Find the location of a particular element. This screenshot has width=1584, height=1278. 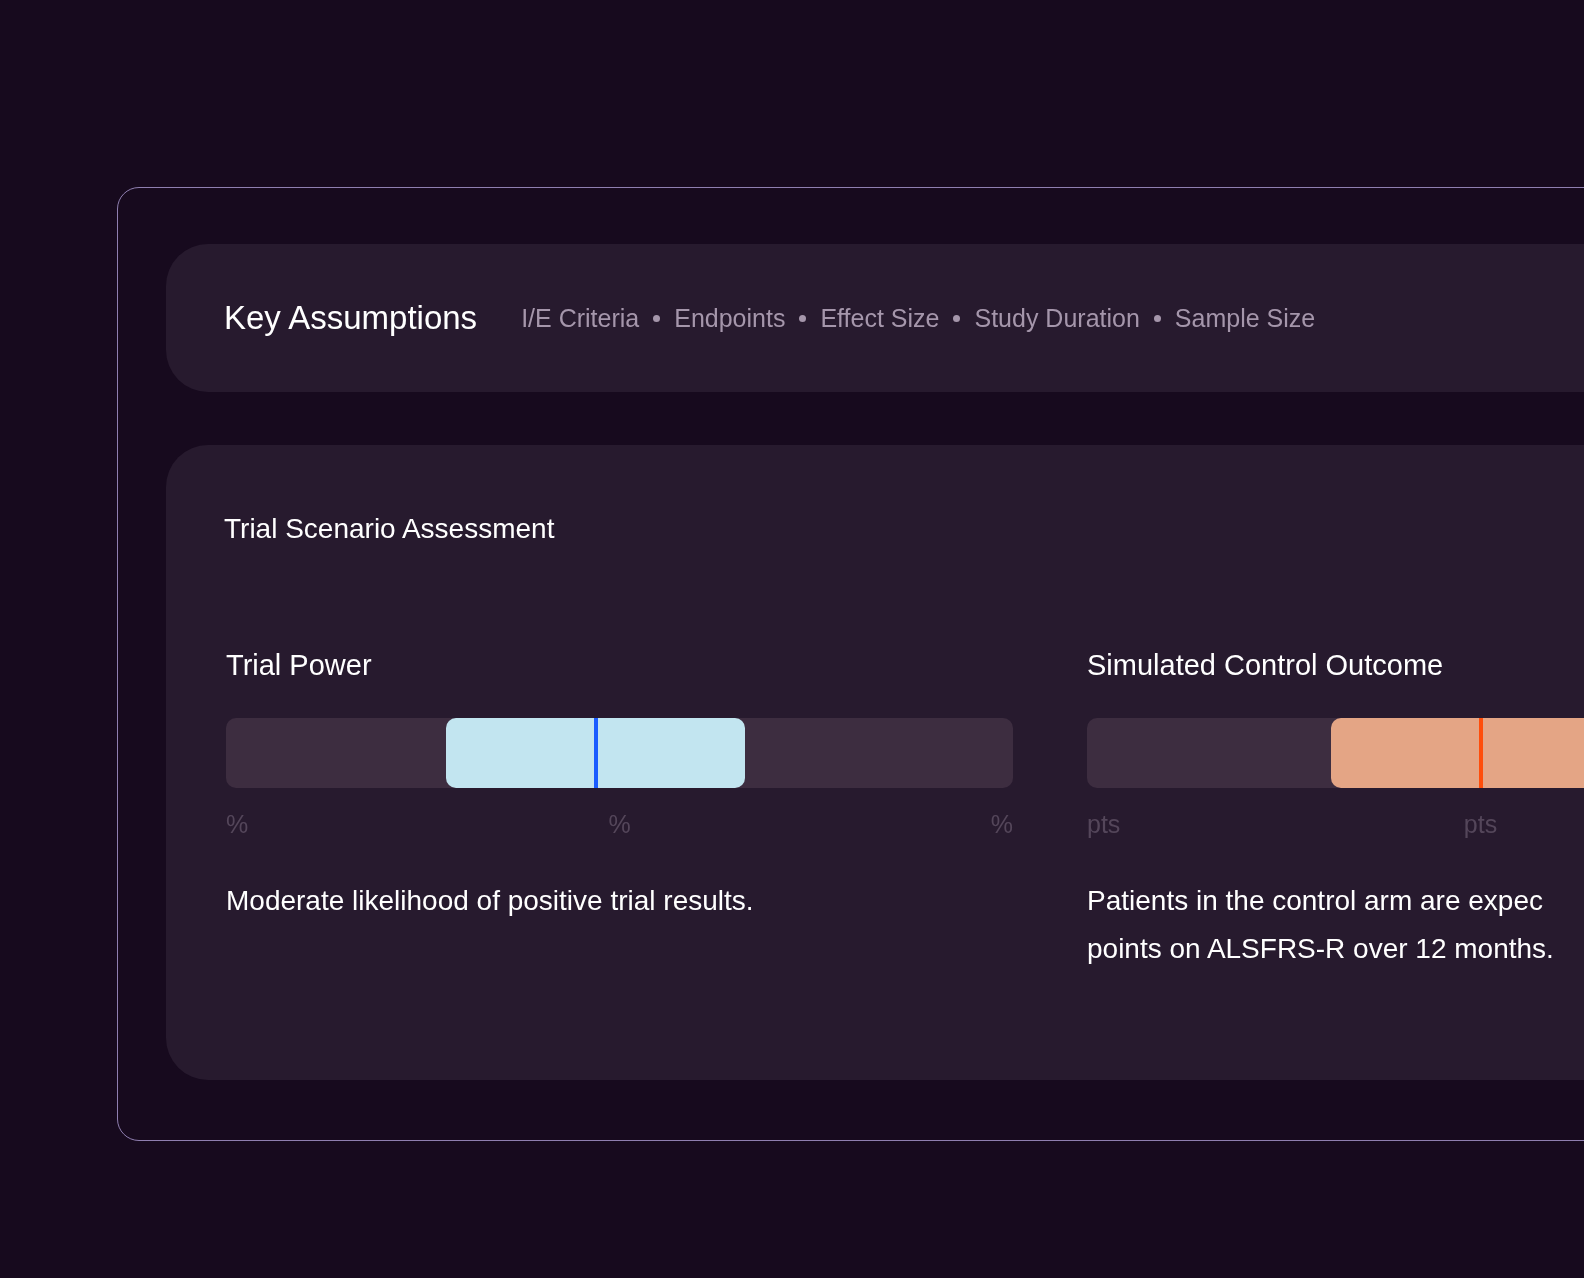

nav-link: I/E Criteria is located at coordinates (580, 318).